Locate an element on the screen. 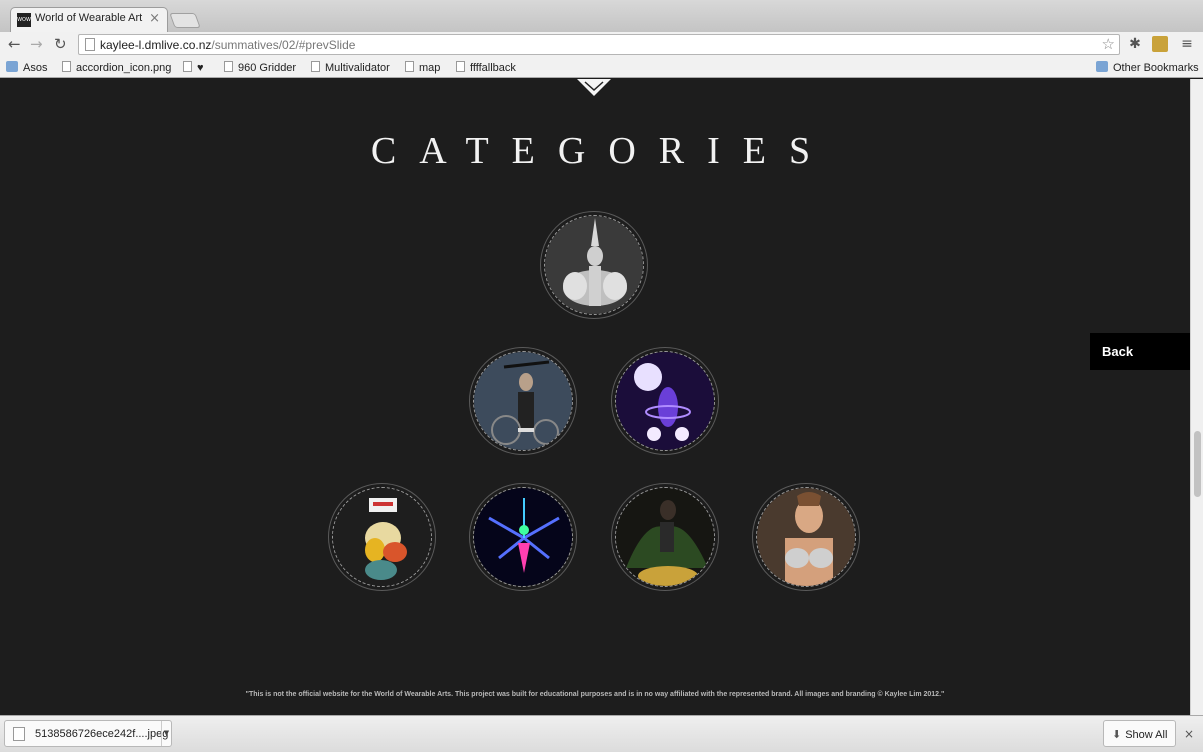 The height and width of the screenshot is (752, 1203). bookmark-asos: Asos is located at coordinates (26, 68).